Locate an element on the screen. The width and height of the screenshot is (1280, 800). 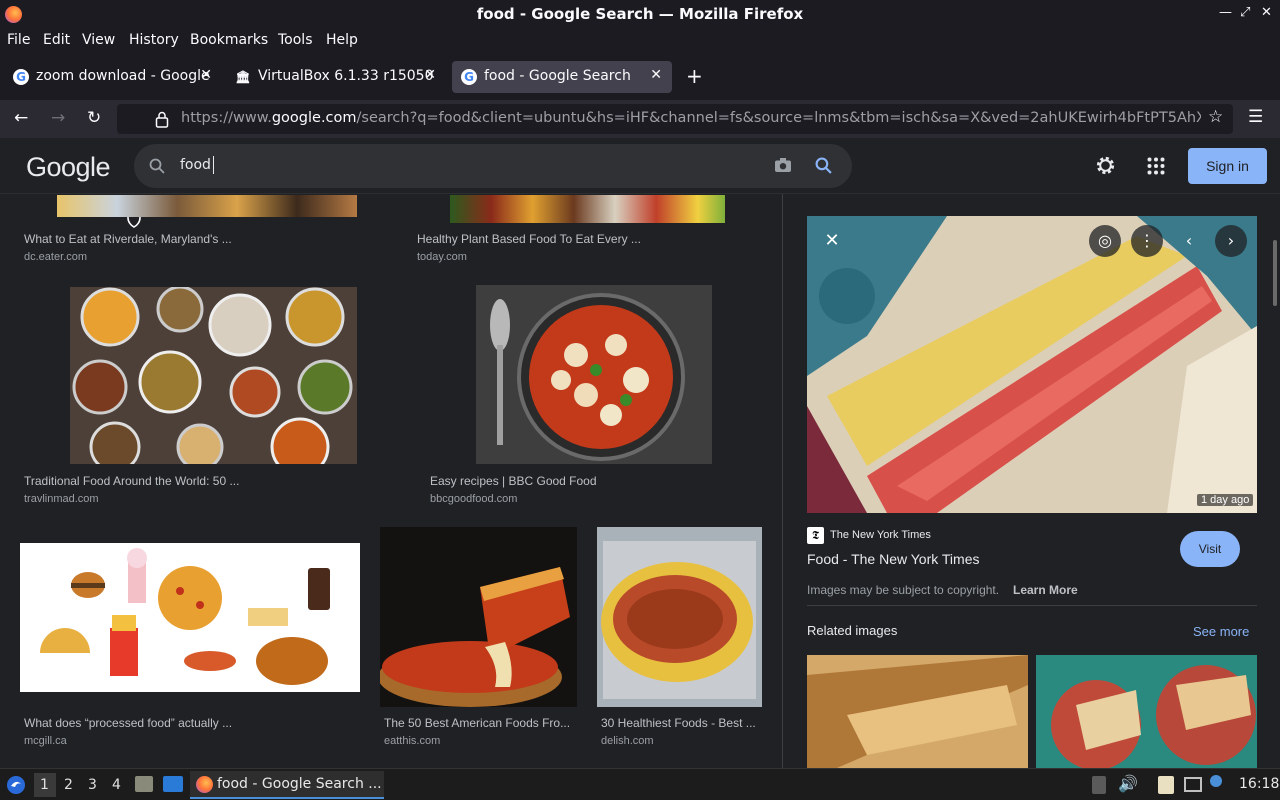
firefox-icon is located at coordinates (204, 784).